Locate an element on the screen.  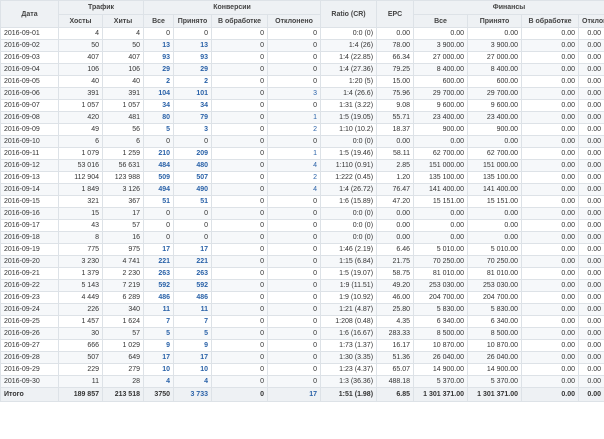
cell-fin-accepted: 14 900.00 is located at coordinates (495, 369).